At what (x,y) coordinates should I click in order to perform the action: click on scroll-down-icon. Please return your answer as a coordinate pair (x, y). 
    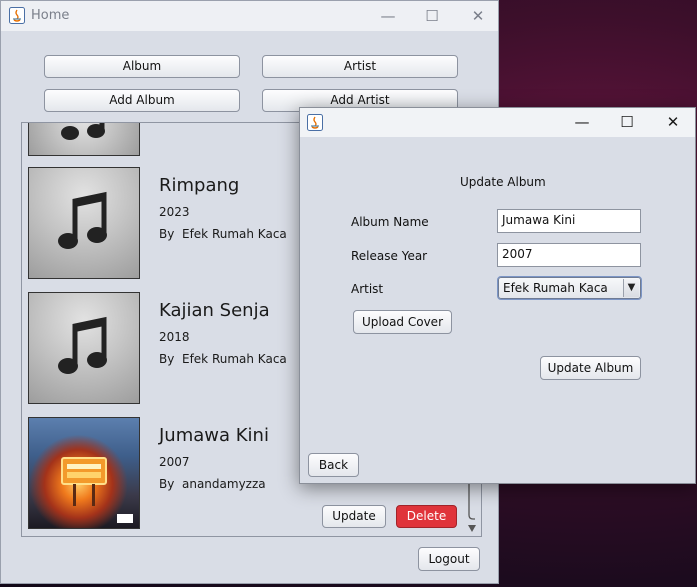
    Looking at the image, I should click on (472, 528).